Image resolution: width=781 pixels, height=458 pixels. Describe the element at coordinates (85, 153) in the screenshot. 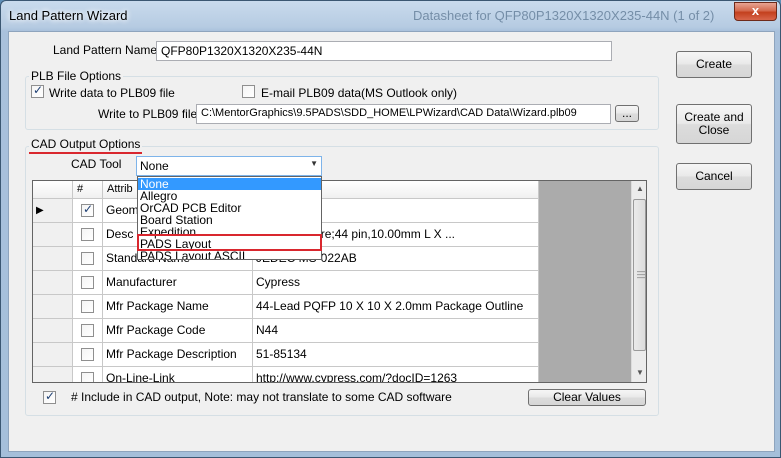

I see `annotation-underline` at that location.